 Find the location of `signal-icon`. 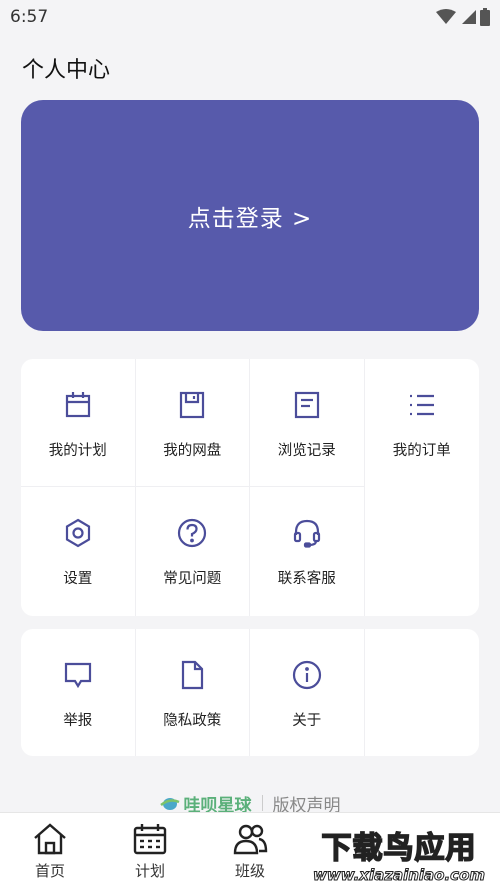

signal-icon is located at coordinates (469, 17).